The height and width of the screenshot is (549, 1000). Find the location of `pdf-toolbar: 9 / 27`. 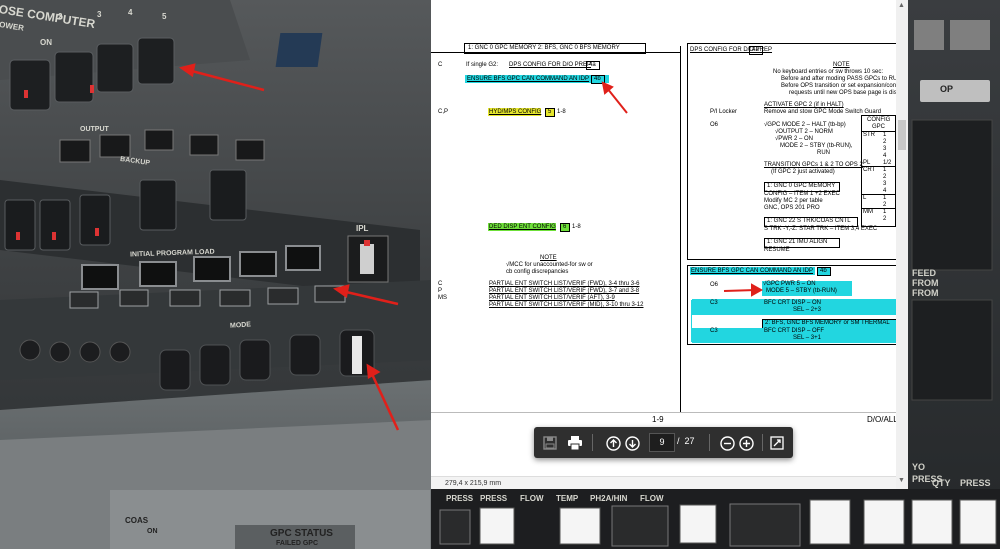

pdf-toolbar: 9 / 27 is located at coordinates (663, 442).